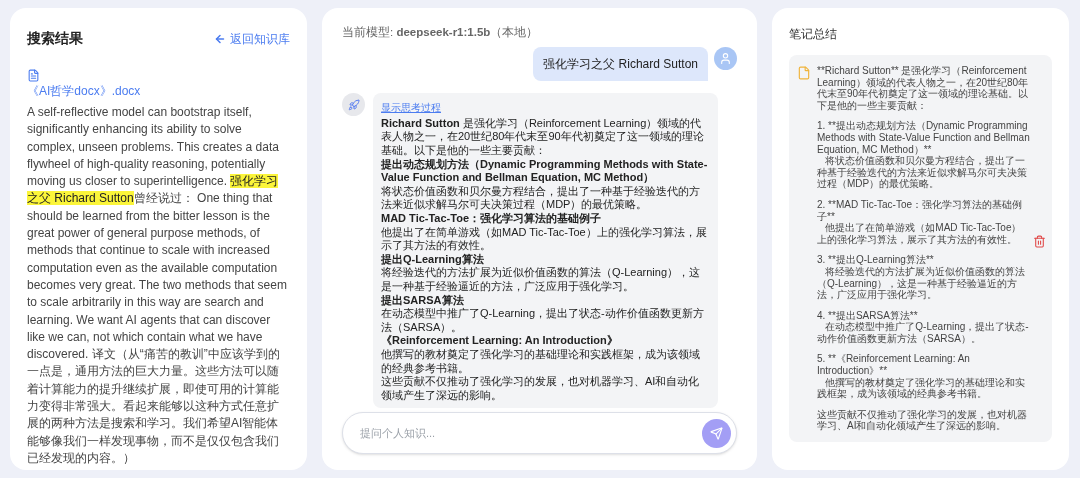 The image size is (1080, 478). I want to click on user-message: 强化学习之父 Richard Sutton, so click(620, 64).